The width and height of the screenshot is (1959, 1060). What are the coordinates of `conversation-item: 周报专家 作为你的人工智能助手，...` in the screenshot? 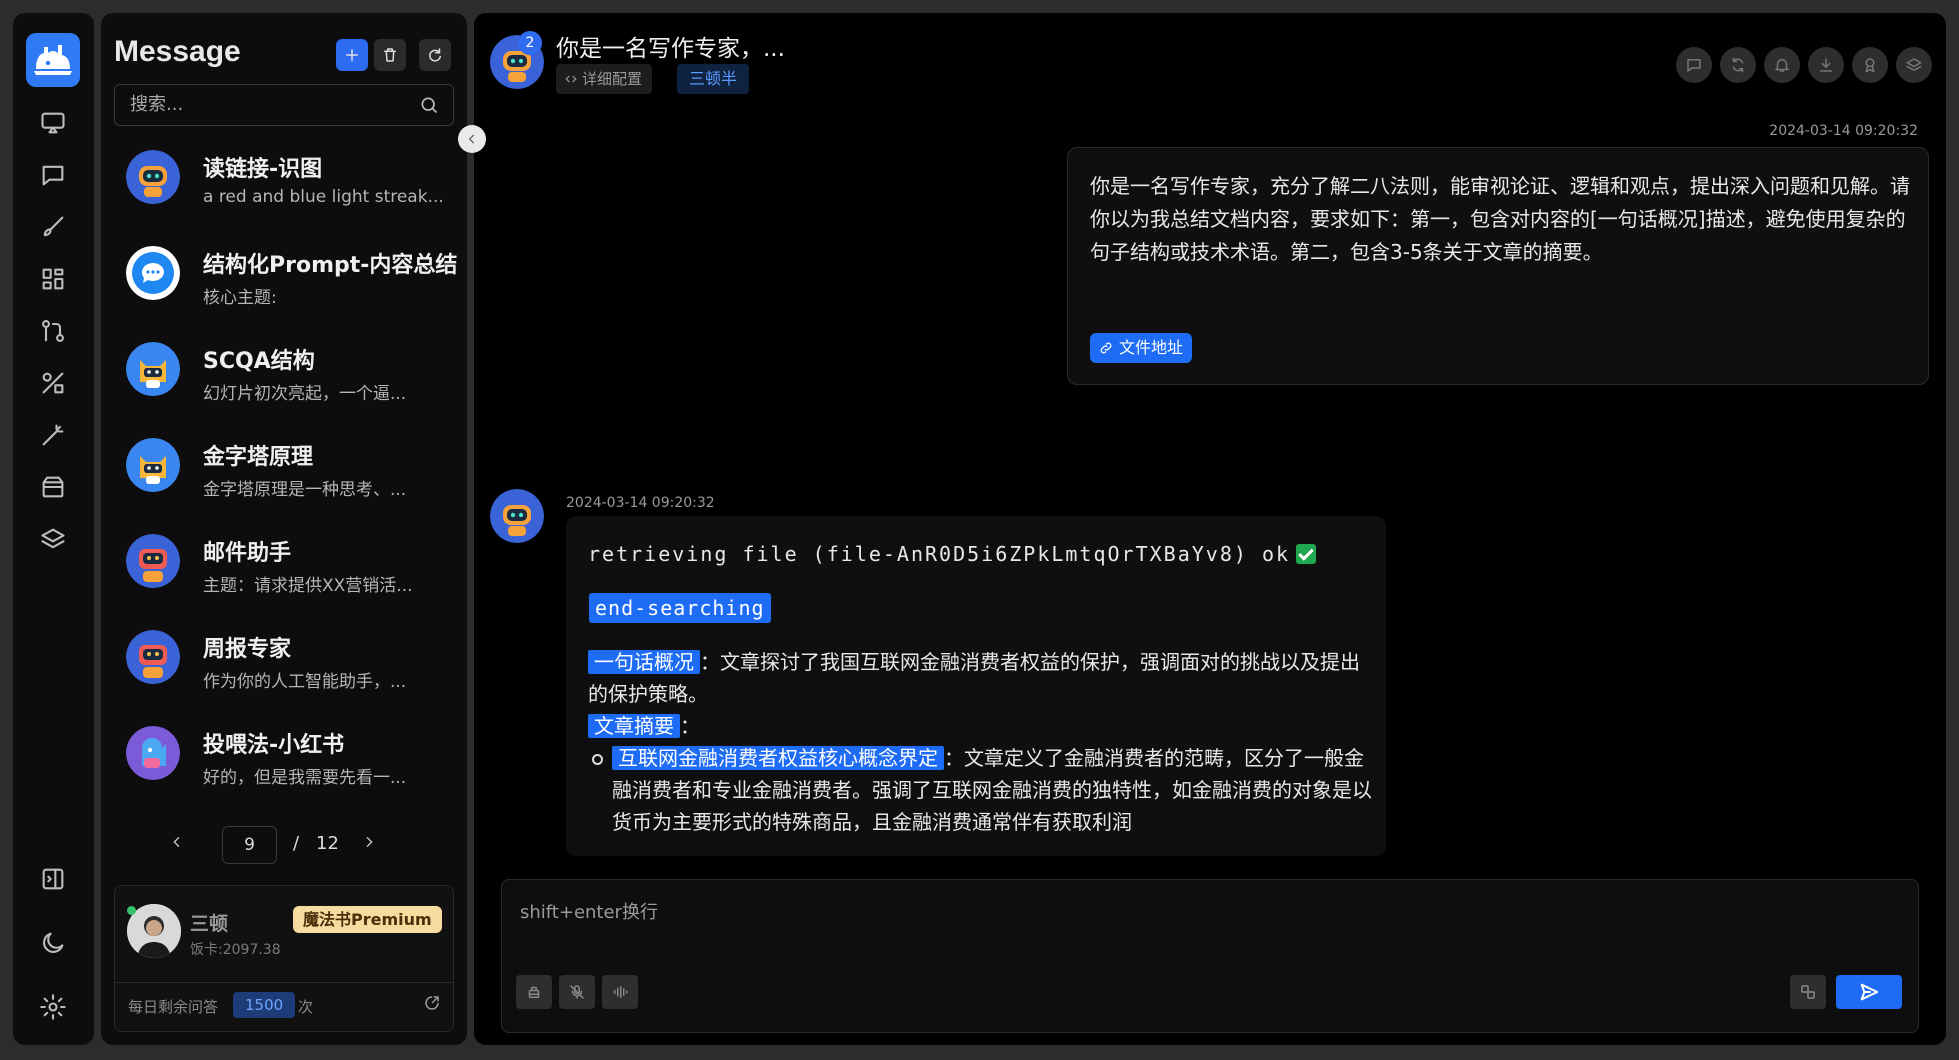 It's located at (284, 665).